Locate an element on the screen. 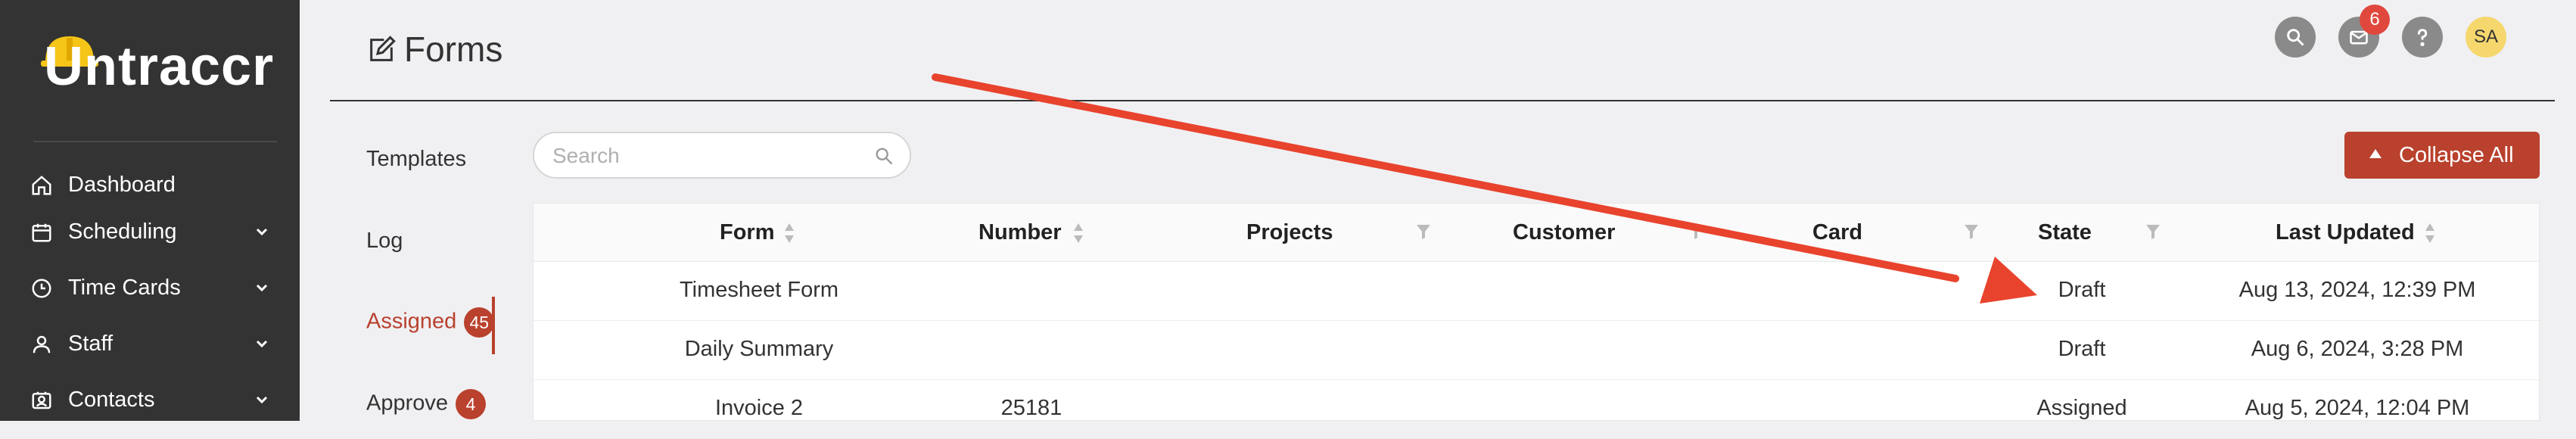 The image size is (2576, 439). column-header-card: Card is located at coordinates (1837, 233).